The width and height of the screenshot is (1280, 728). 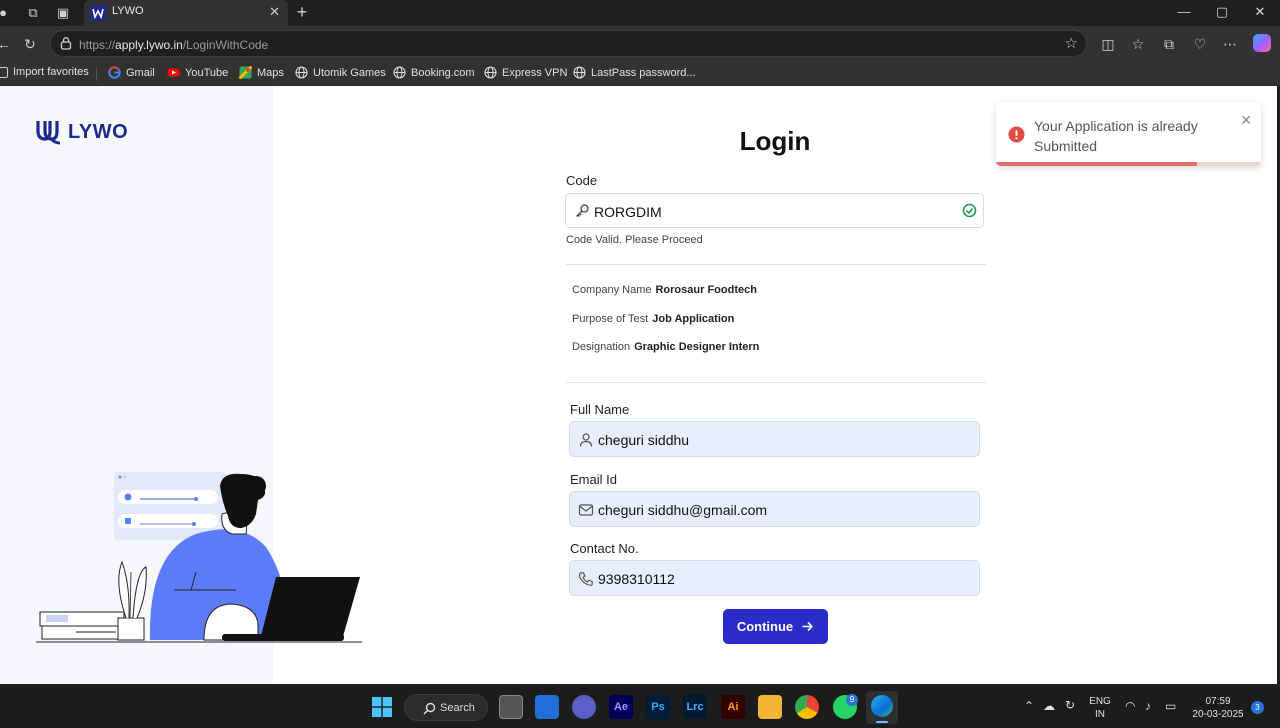 I want to click on more-options-icon: ⋯, so click(x=1230, y=44).